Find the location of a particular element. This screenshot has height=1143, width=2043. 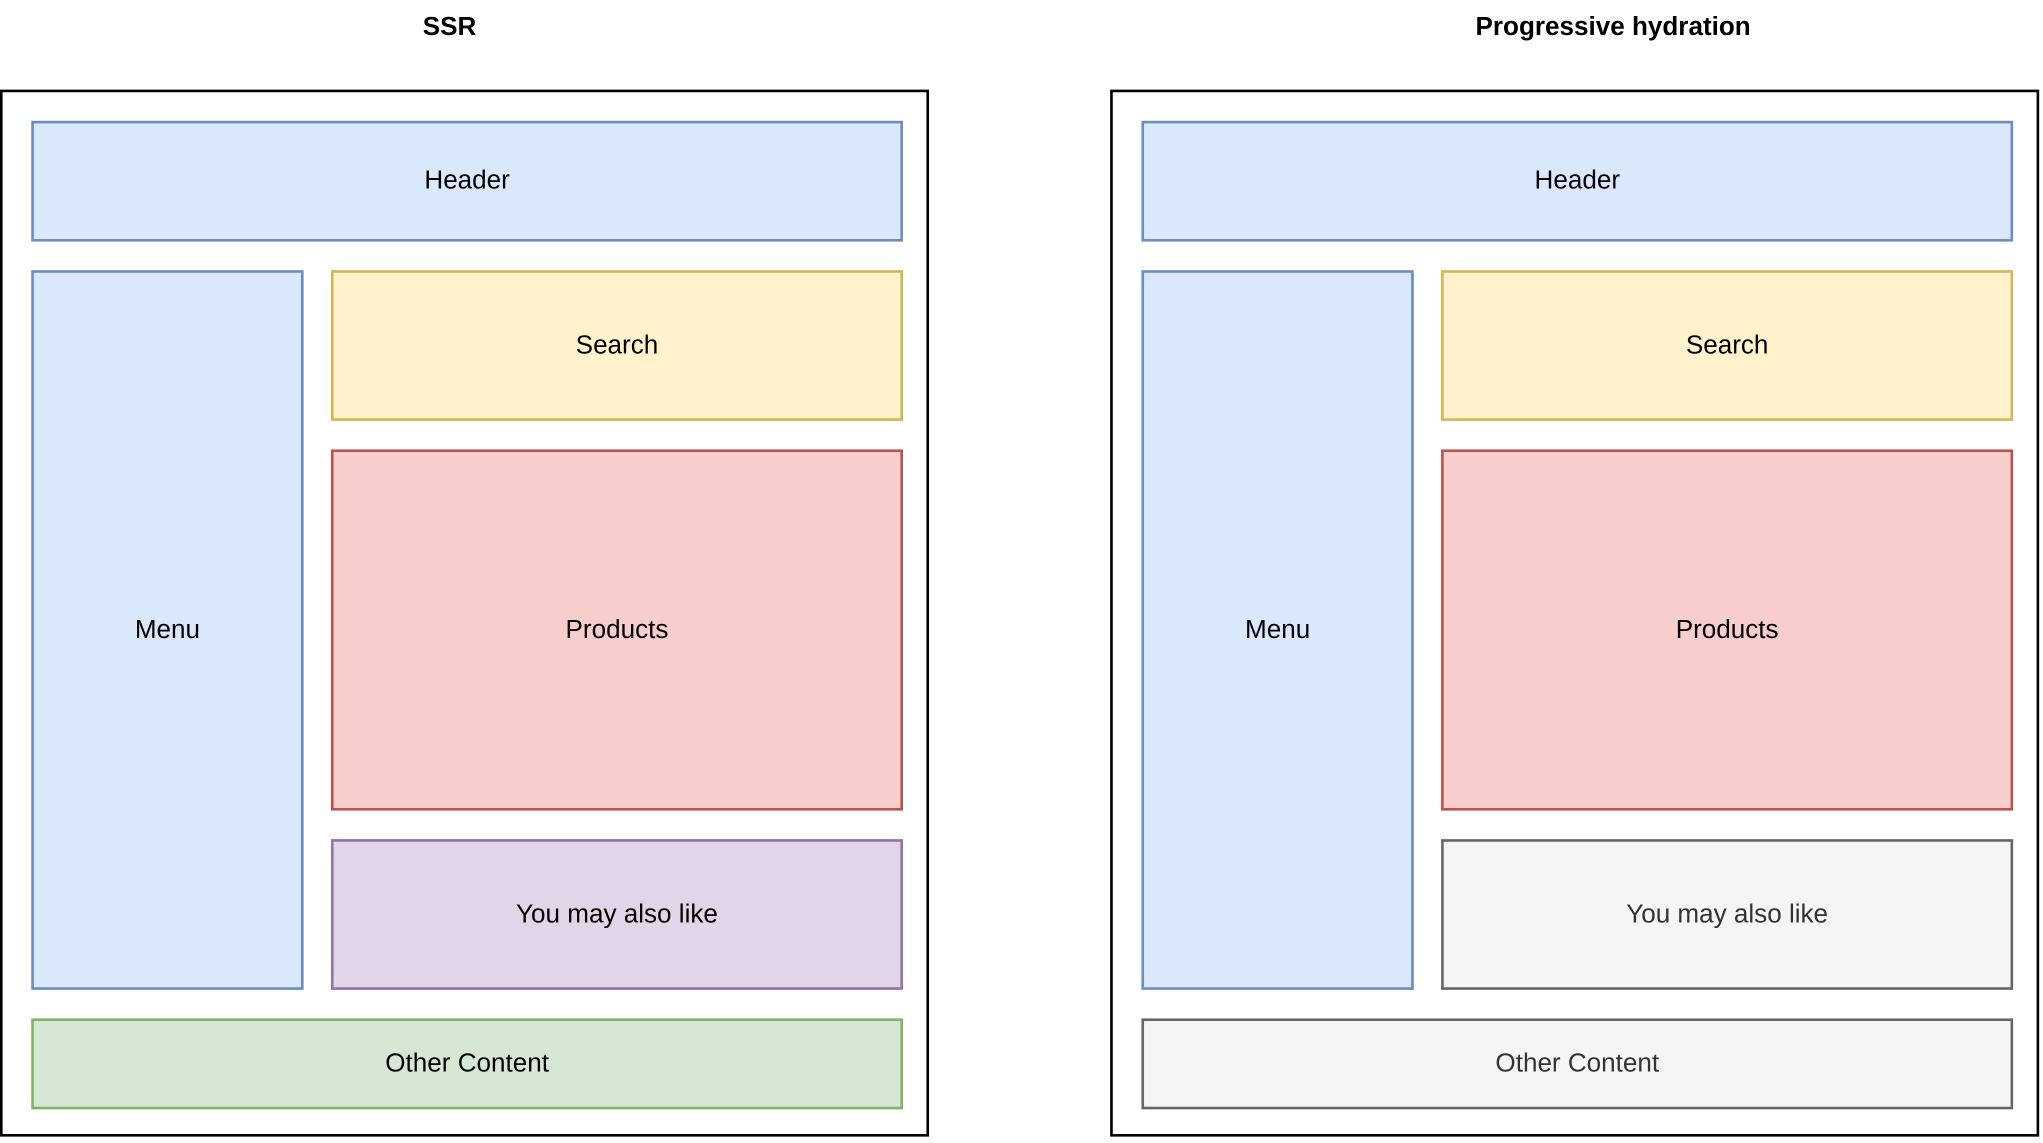

ssr-title: SSR is located at coordinates (449, 27).